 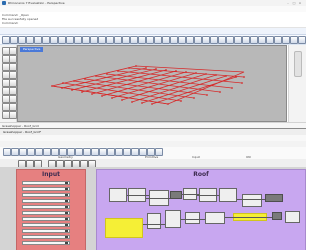 What do you see at coordinates (86, 40) in the screenshot?
I see `rotate-view-icon` at bounding box center [86, 40].